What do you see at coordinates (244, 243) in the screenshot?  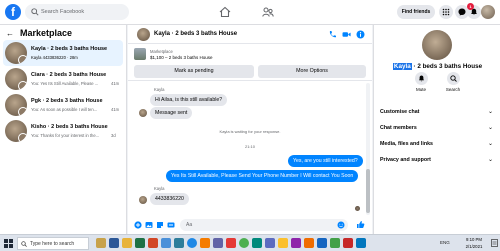 I see `chrome-icon` at bounding box center [244, 243].